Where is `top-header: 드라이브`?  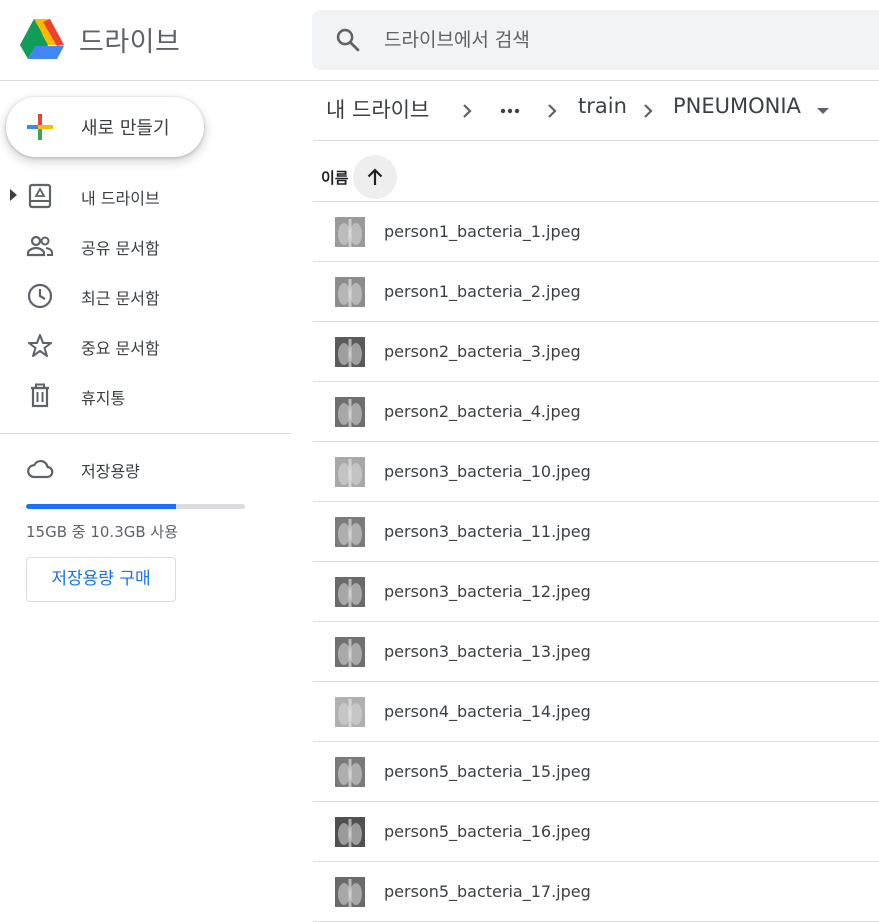 top-header: 드라이브 is located at coordinates (439, 40).